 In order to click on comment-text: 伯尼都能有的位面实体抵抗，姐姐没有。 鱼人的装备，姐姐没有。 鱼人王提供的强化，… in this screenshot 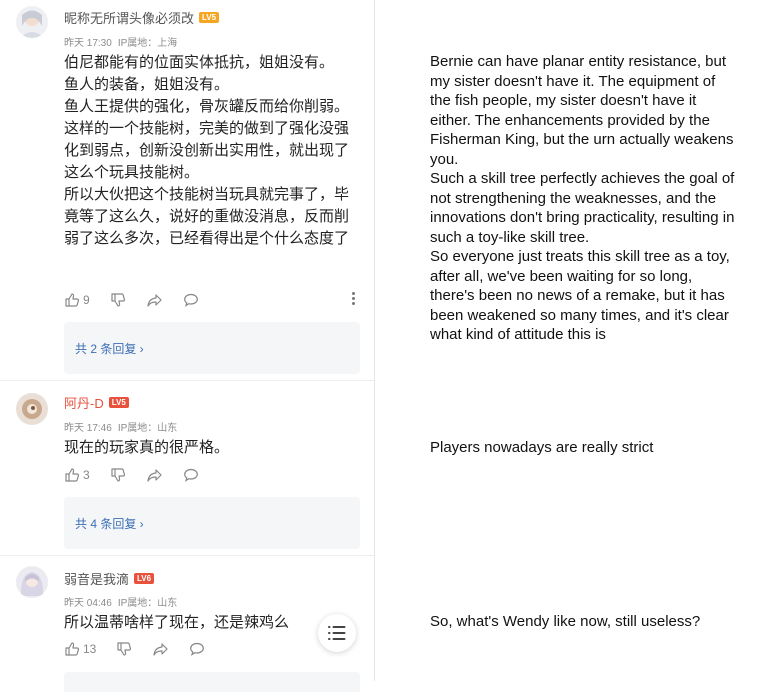, I will do `click(207, 150)`.